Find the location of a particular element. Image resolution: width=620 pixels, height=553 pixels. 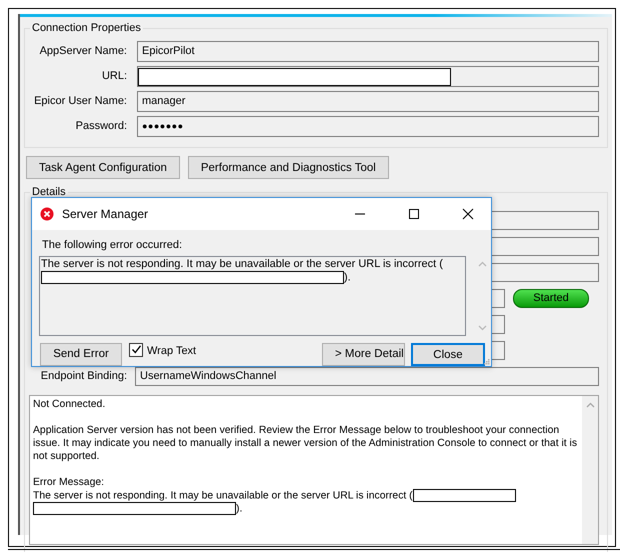

input-field: EpicorPilot is located at coordinates (368, 51).